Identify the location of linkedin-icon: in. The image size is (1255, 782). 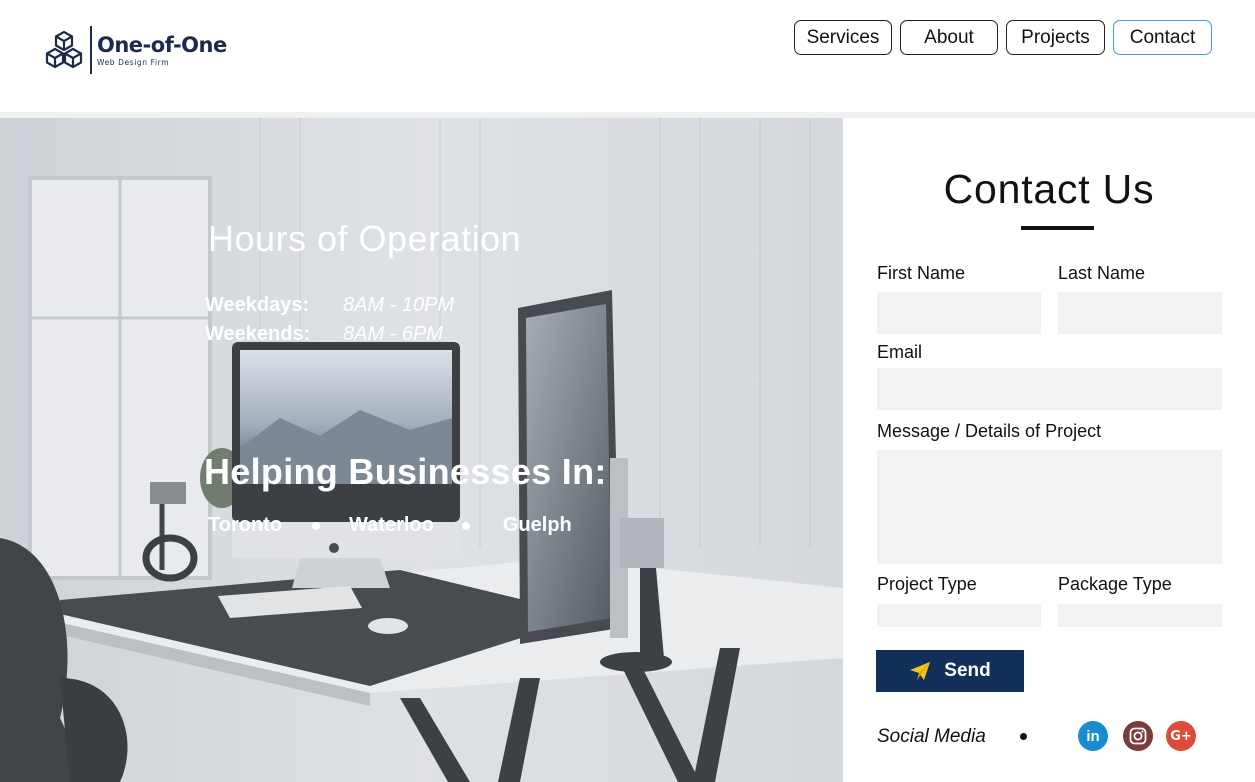
(1093, 736).